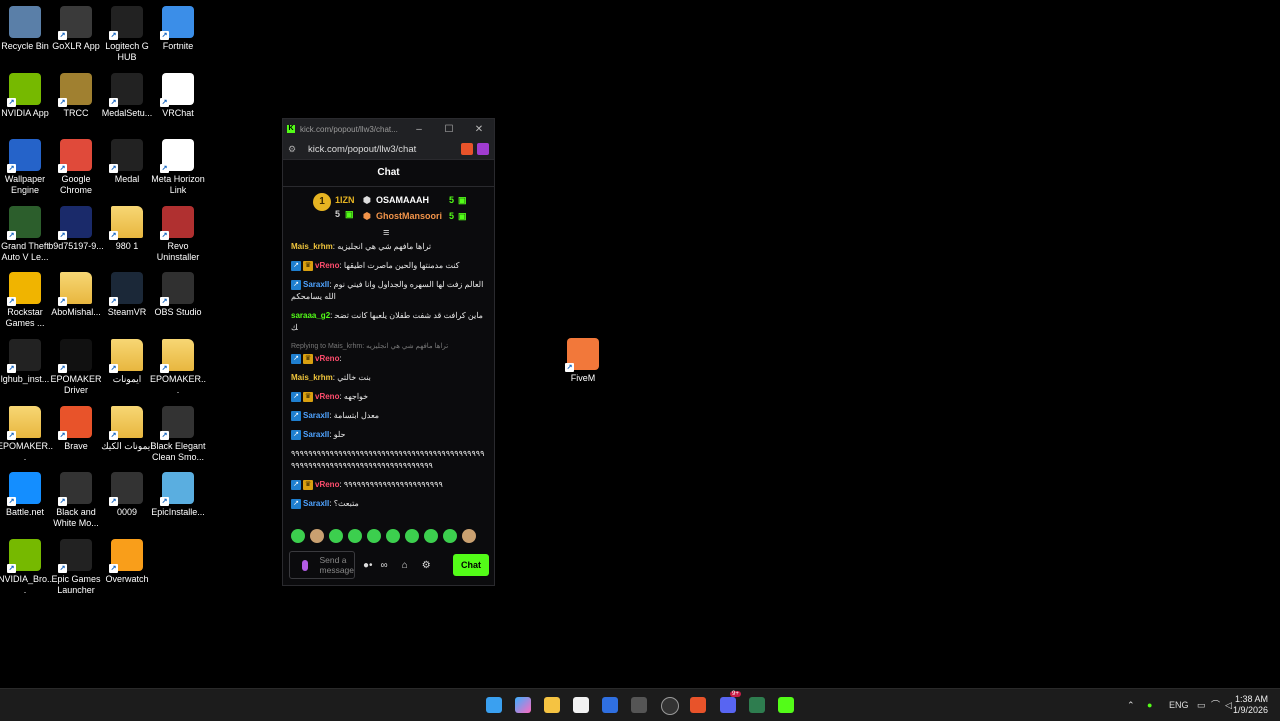  What do you see at coordinates (670, 706) in the screenshot?
I see `obs-taskbar-icon` at bounding box center [670, 706].